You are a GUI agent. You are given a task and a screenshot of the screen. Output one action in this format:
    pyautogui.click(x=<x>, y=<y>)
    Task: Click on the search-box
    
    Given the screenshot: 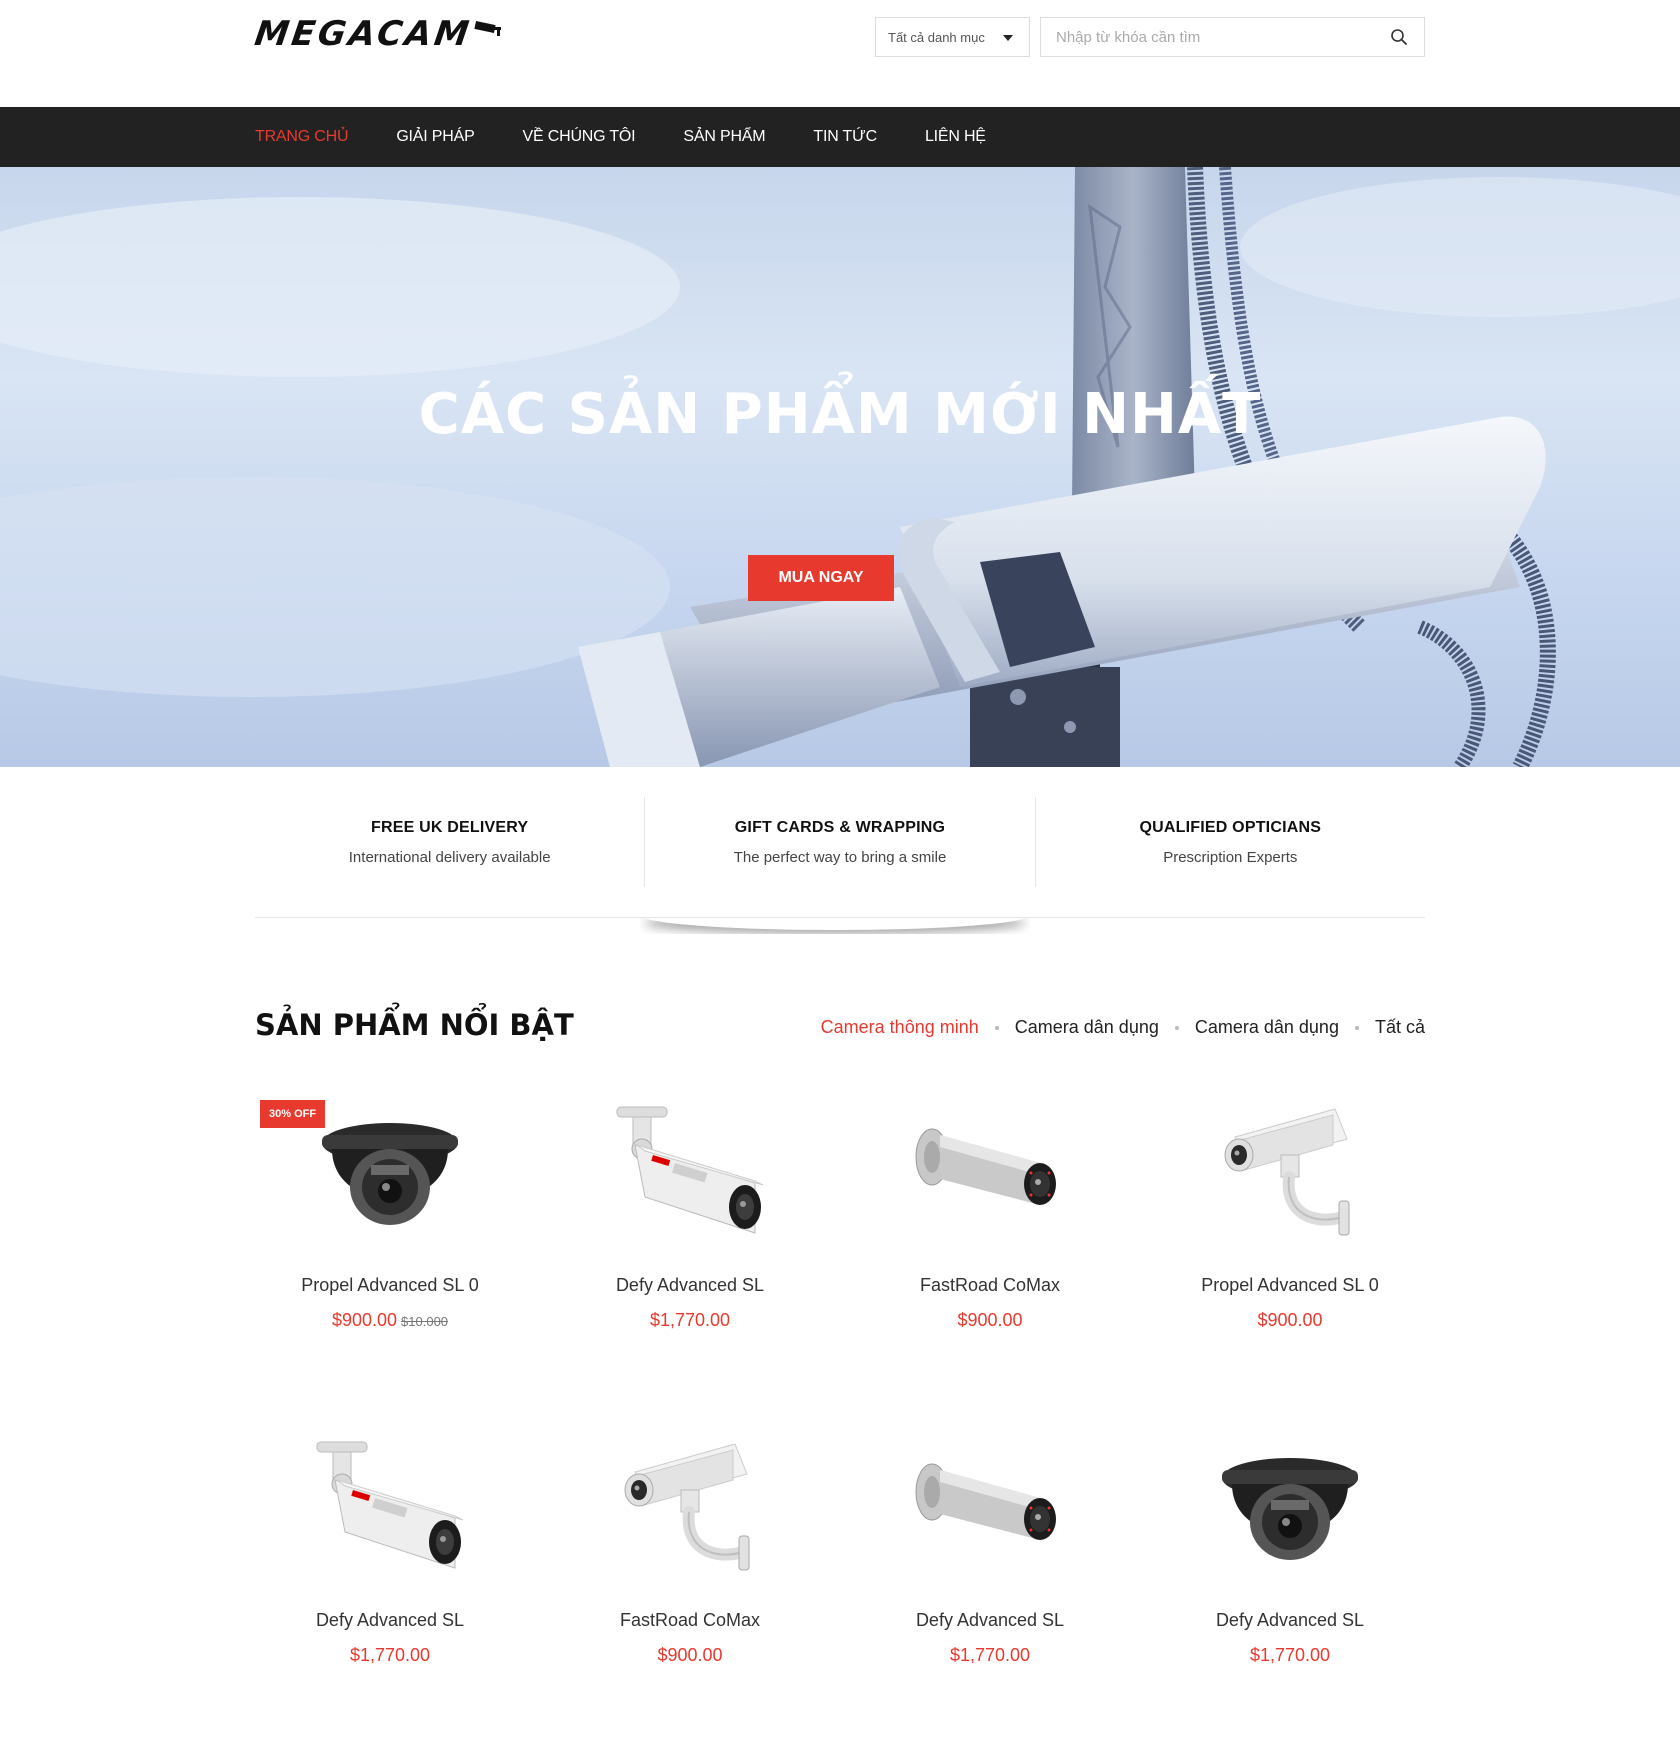 What is the action you would take?
    pyautogui.click(x=1232, y=37)
    